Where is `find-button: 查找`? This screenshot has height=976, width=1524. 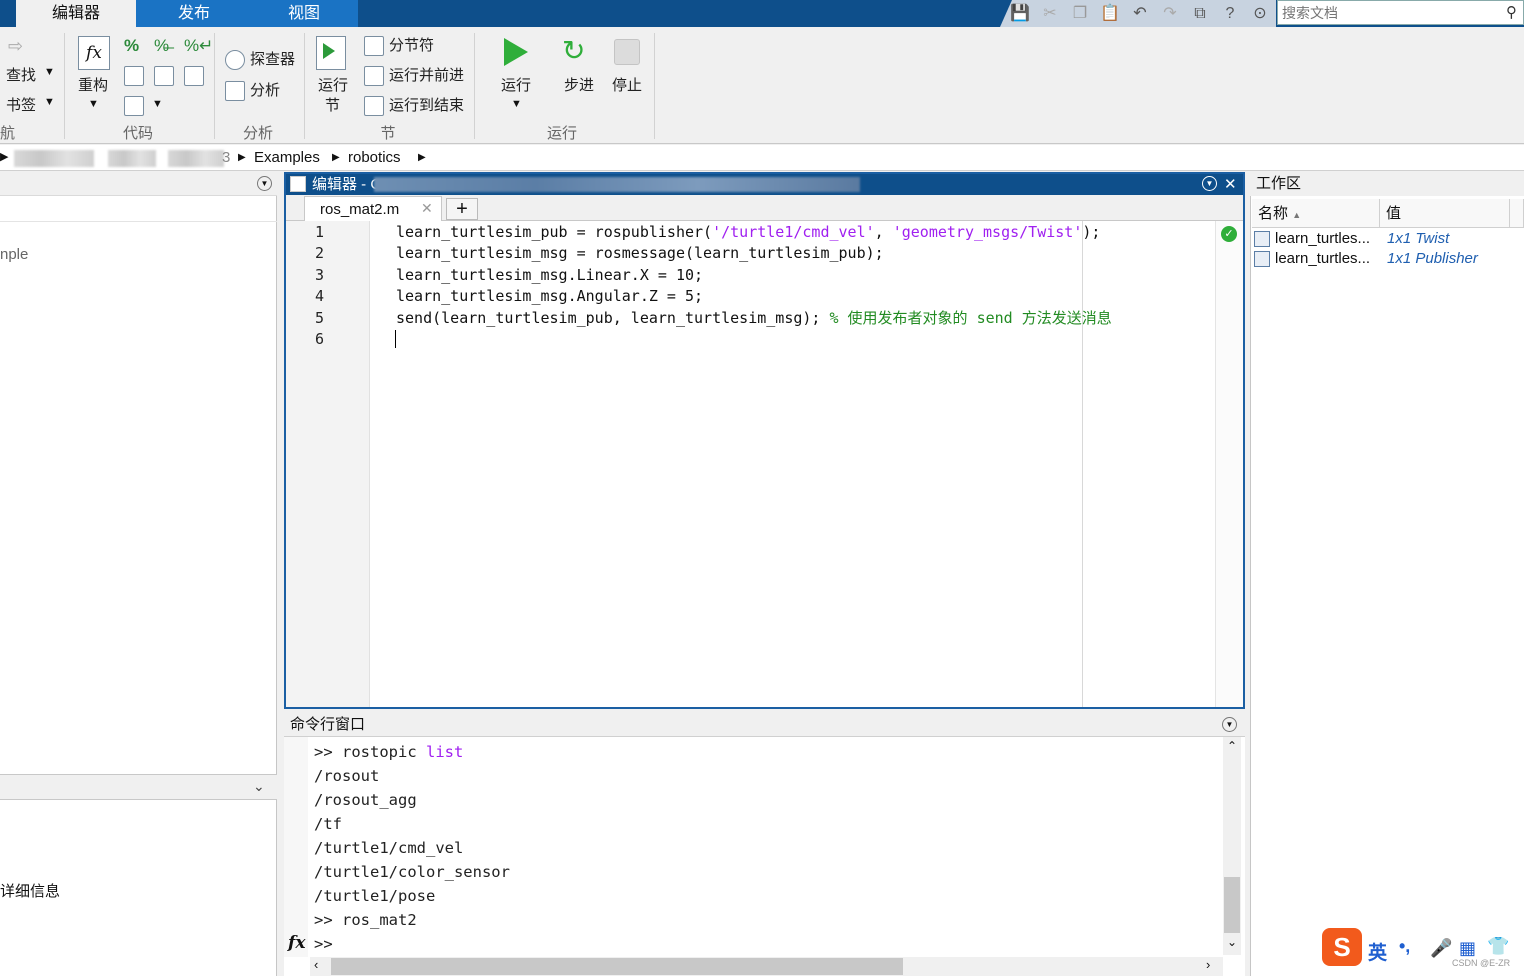 find-button: 查找 is located at coordinates (21, 76).